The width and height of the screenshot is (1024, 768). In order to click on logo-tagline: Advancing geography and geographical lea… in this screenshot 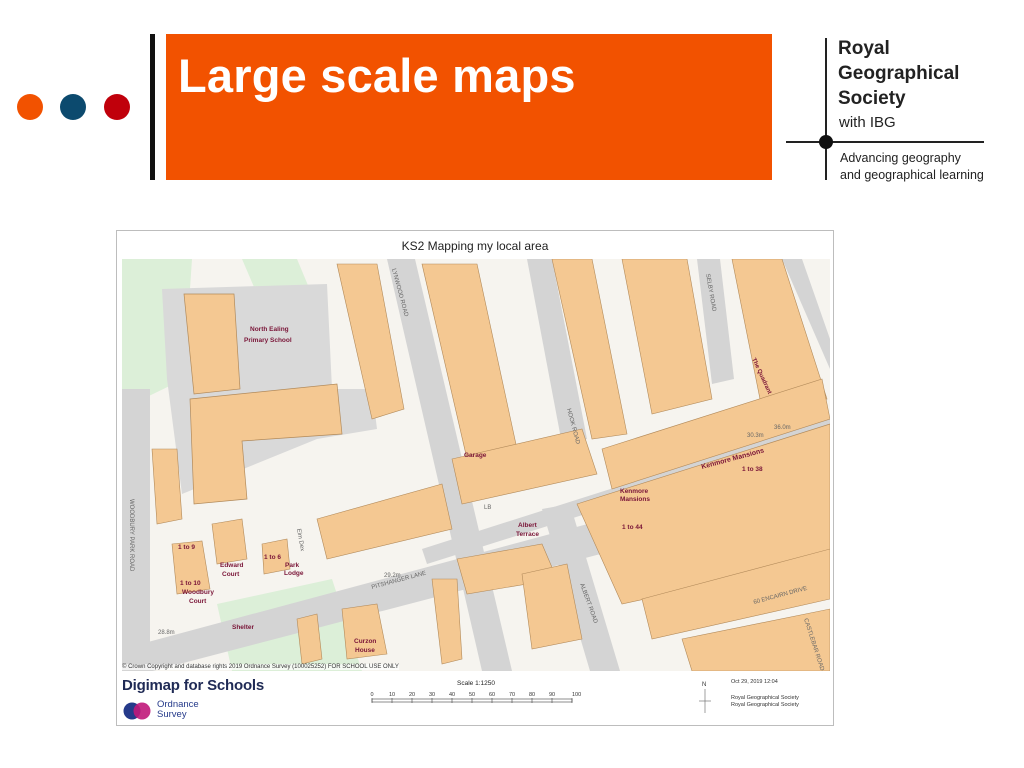, I will do `click(912, 167)`.